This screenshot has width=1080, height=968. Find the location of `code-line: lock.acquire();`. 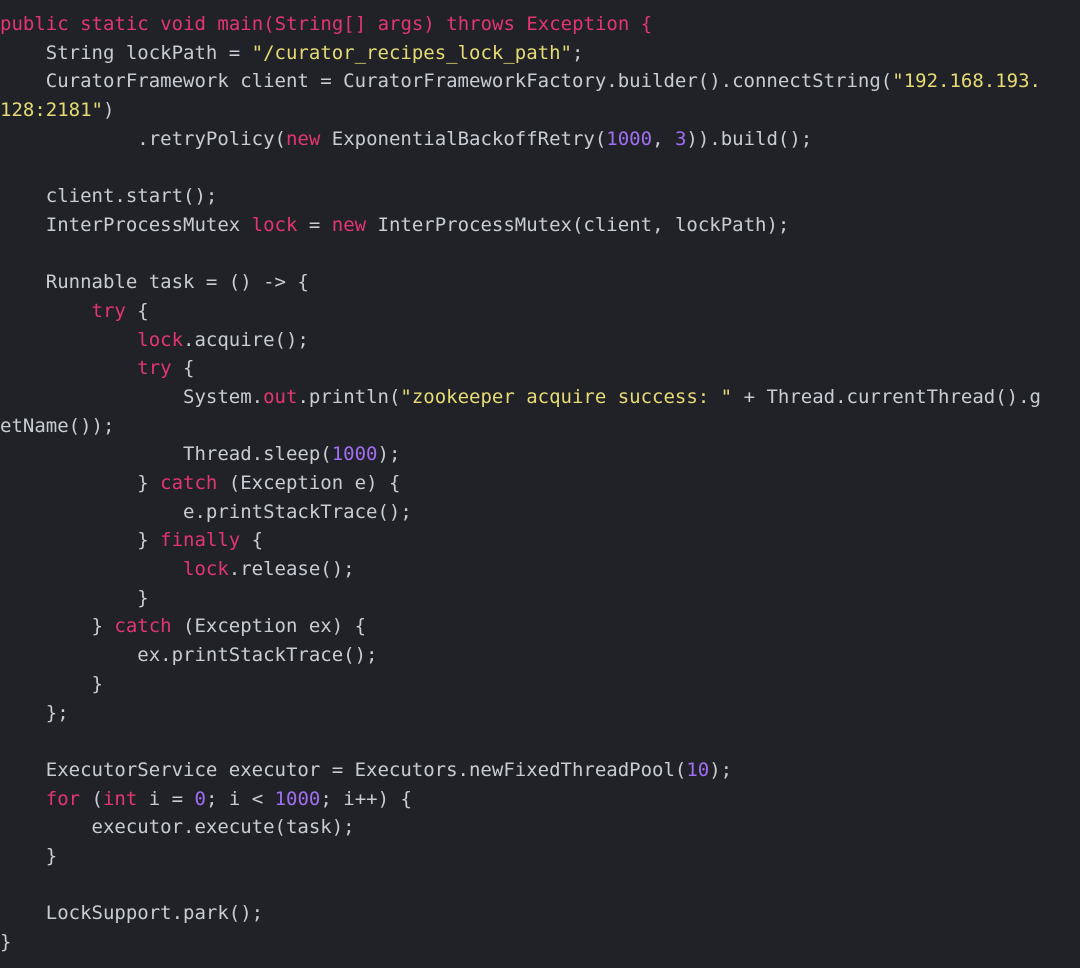

code-line: lock.acquire(); is located at coordinates (540, 340).